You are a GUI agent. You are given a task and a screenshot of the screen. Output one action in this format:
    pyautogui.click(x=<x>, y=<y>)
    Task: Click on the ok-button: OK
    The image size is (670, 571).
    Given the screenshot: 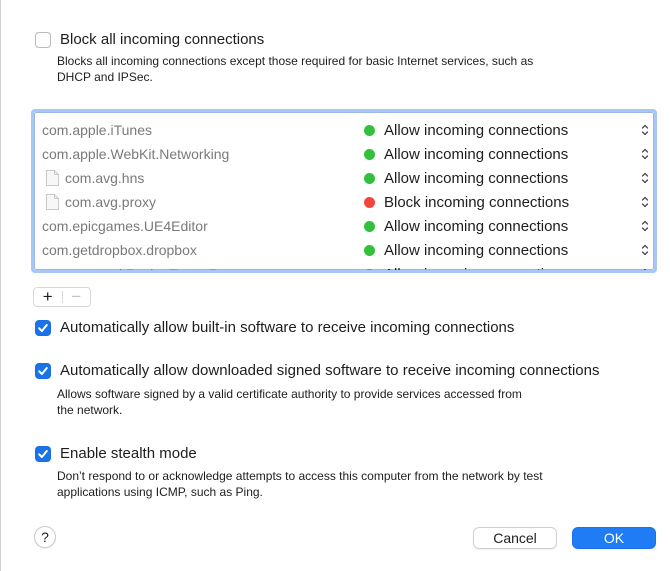 What is the action you would take?
    pyautogui.click(x=614, y=538)
    